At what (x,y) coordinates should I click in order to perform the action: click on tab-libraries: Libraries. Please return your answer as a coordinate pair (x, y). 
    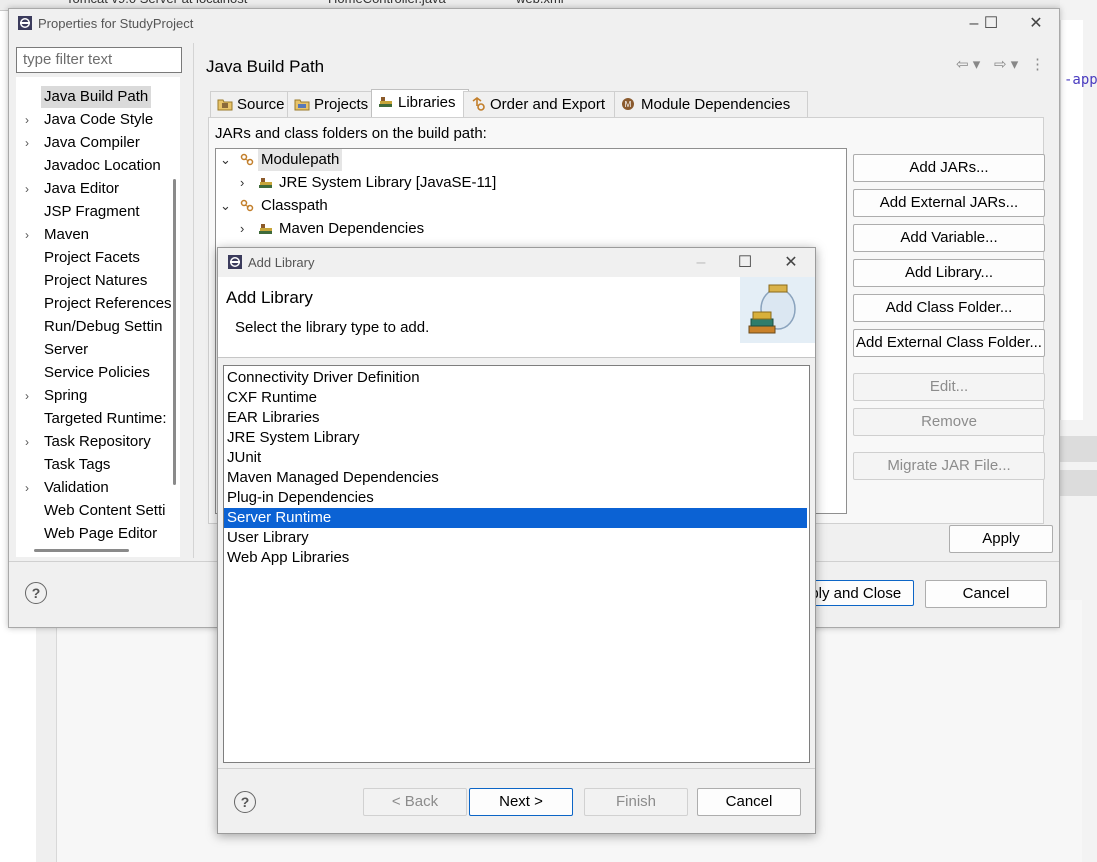
    Looking at the image, I should click on (420, 104).